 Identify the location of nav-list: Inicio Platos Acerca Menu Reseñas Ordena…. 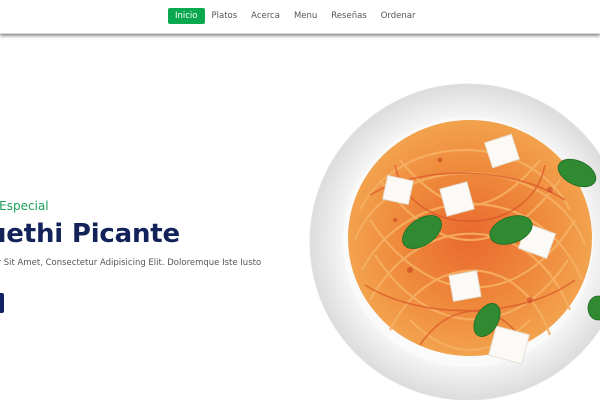
(295, 16).